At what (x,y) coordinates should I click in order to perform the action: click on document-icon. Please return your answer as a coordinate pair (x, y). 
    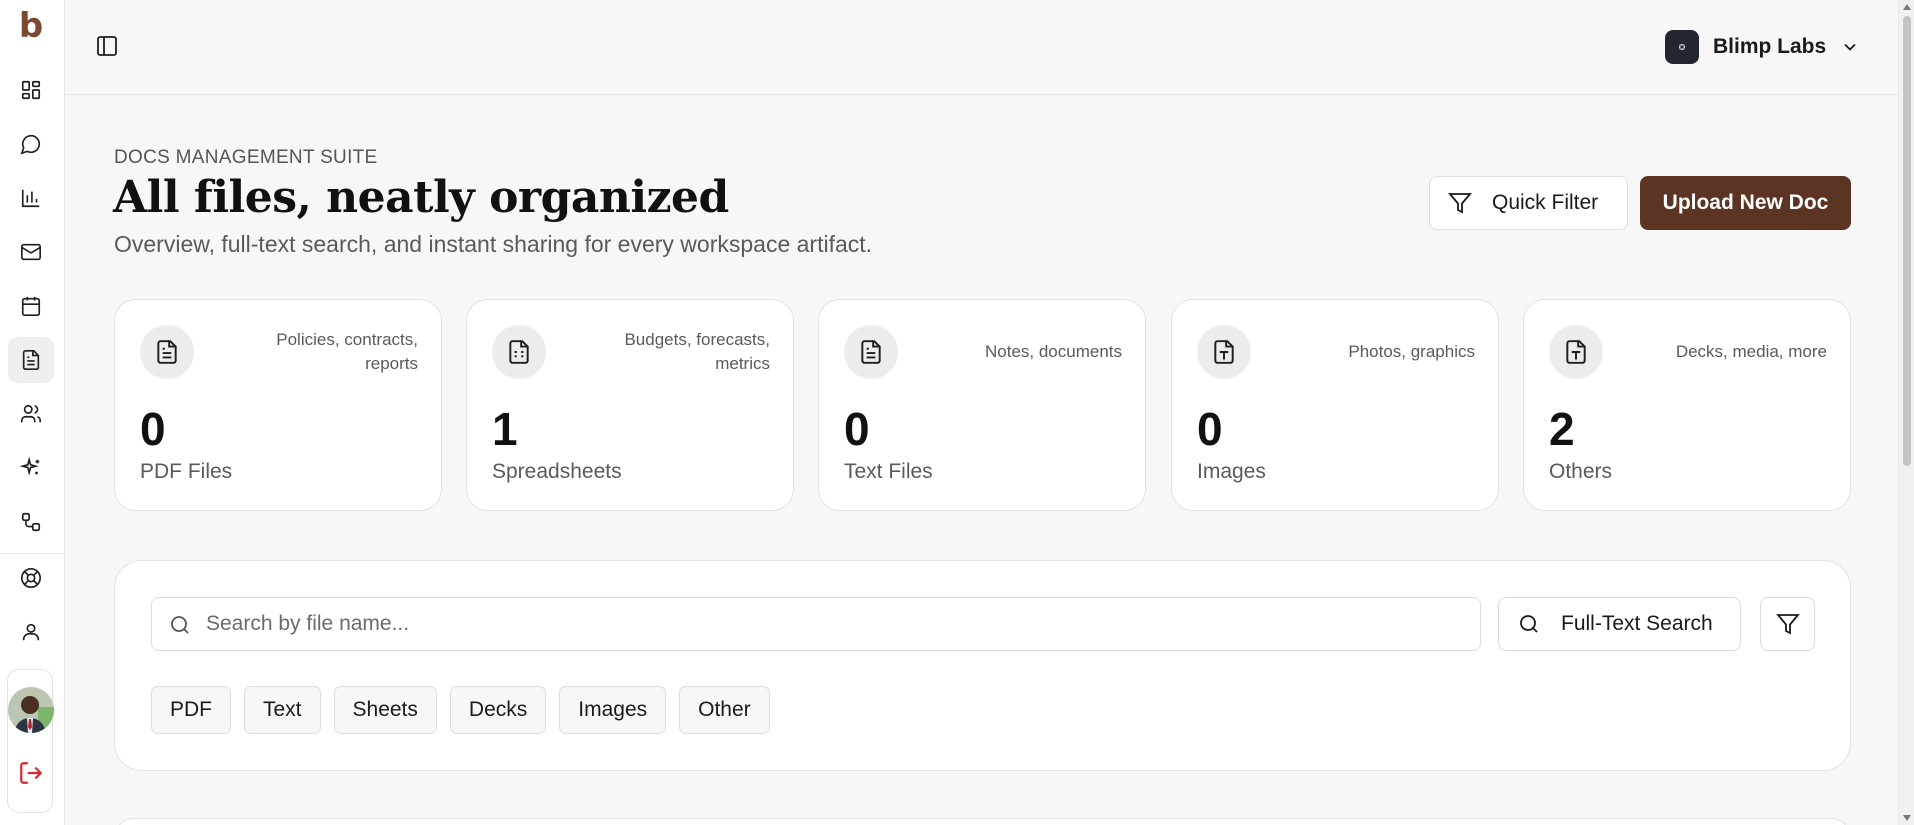
    Looking at the image, I should click on (31, 360).